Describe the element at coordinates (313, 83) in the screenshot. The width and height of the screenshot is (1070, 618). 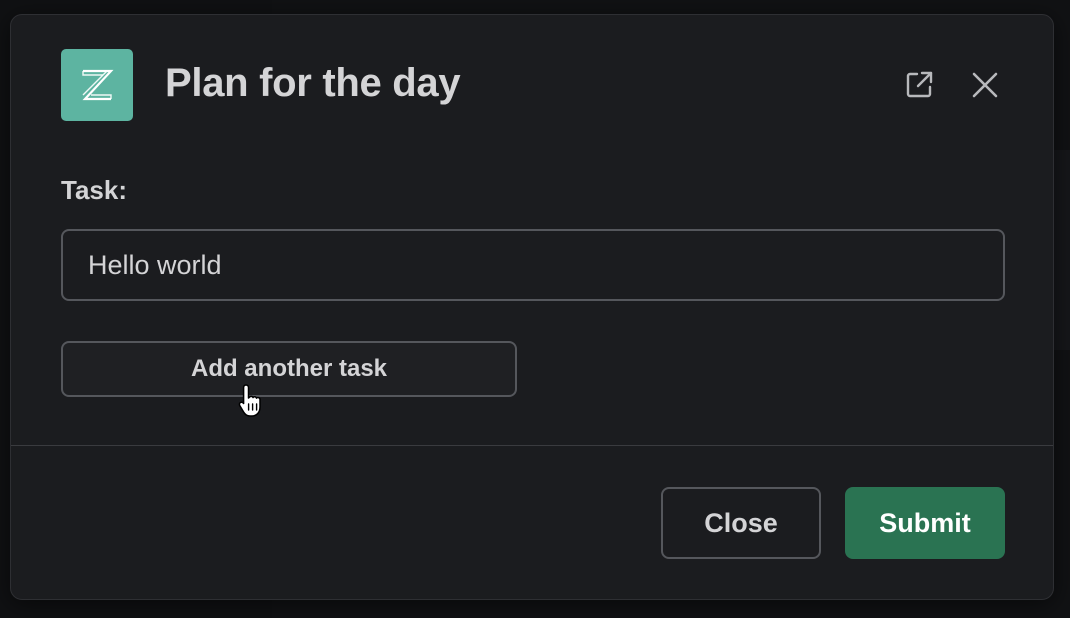
I see `modal-title: Plan for the day` at that location.